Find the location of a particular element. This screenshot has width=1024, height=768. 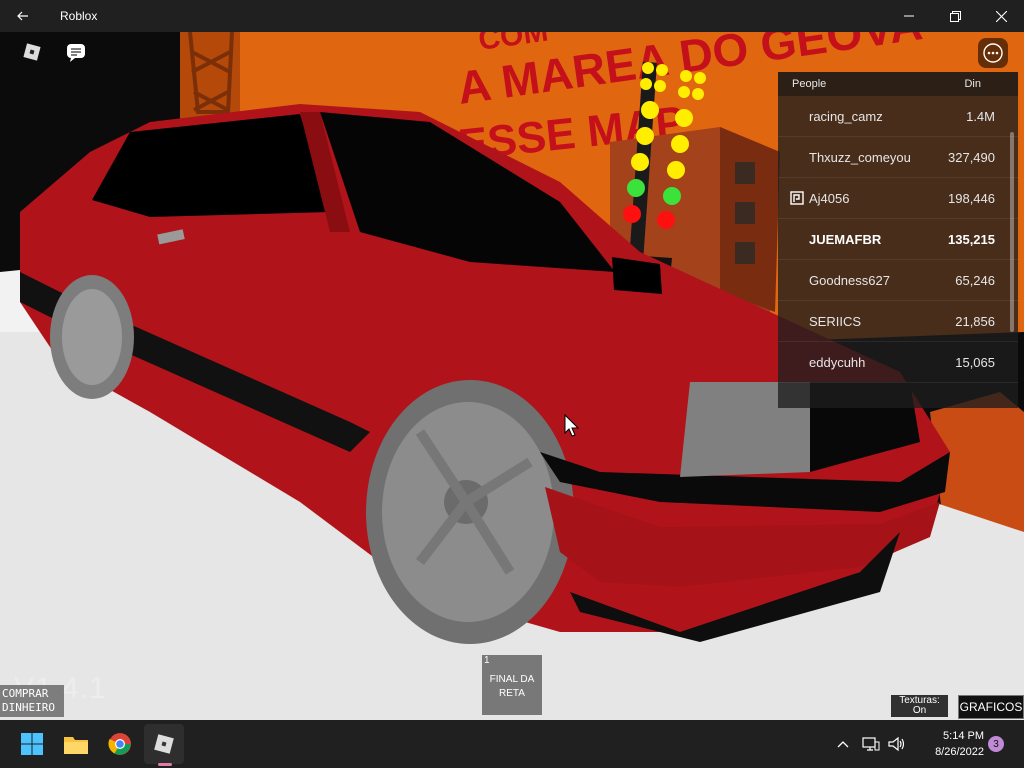

hotbar-slot-number: 1 is located at coordinates (487, 660).